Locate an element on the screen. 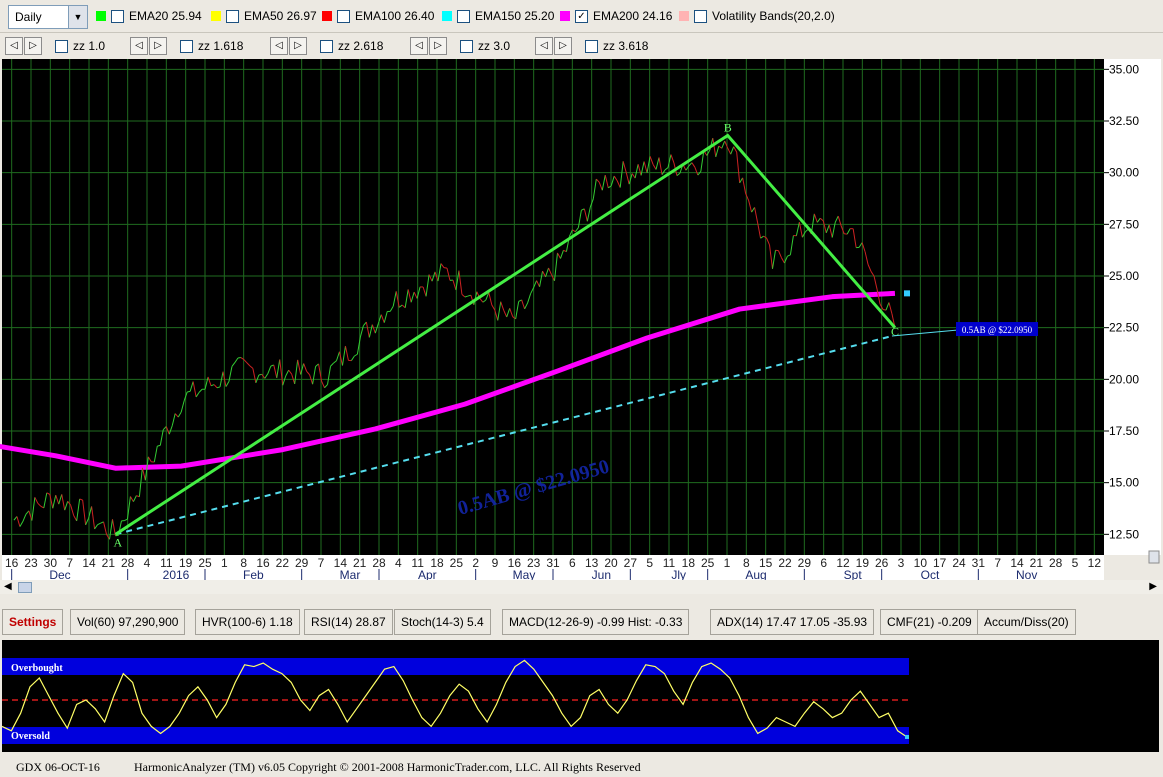 The width and height of the screenshot is (1163, 777). zigzag-2-618: ◁ ▷ zz 2.618 is located at coordinates (326, 46).